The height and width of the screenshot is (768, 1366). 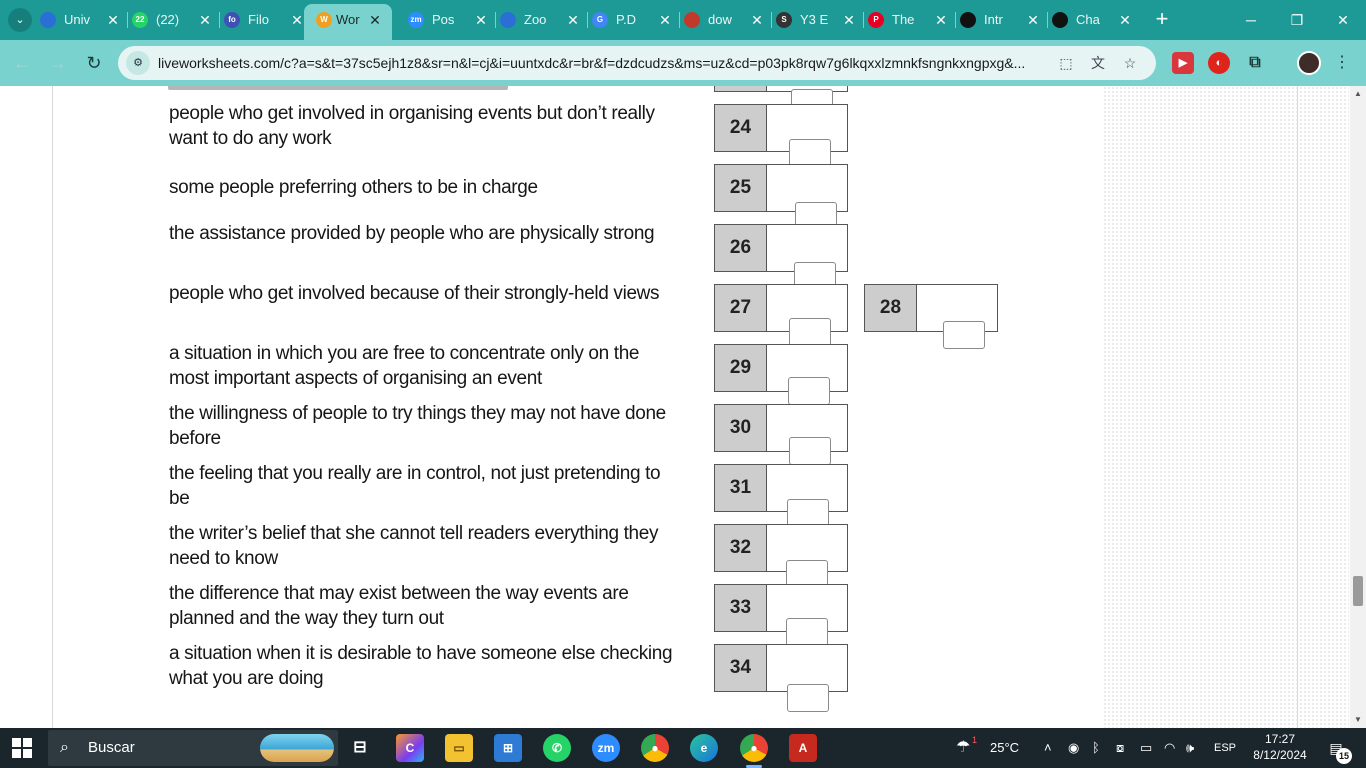 I want to click on browser-tab: fo Filo ✕, so click(x=264, y=20).